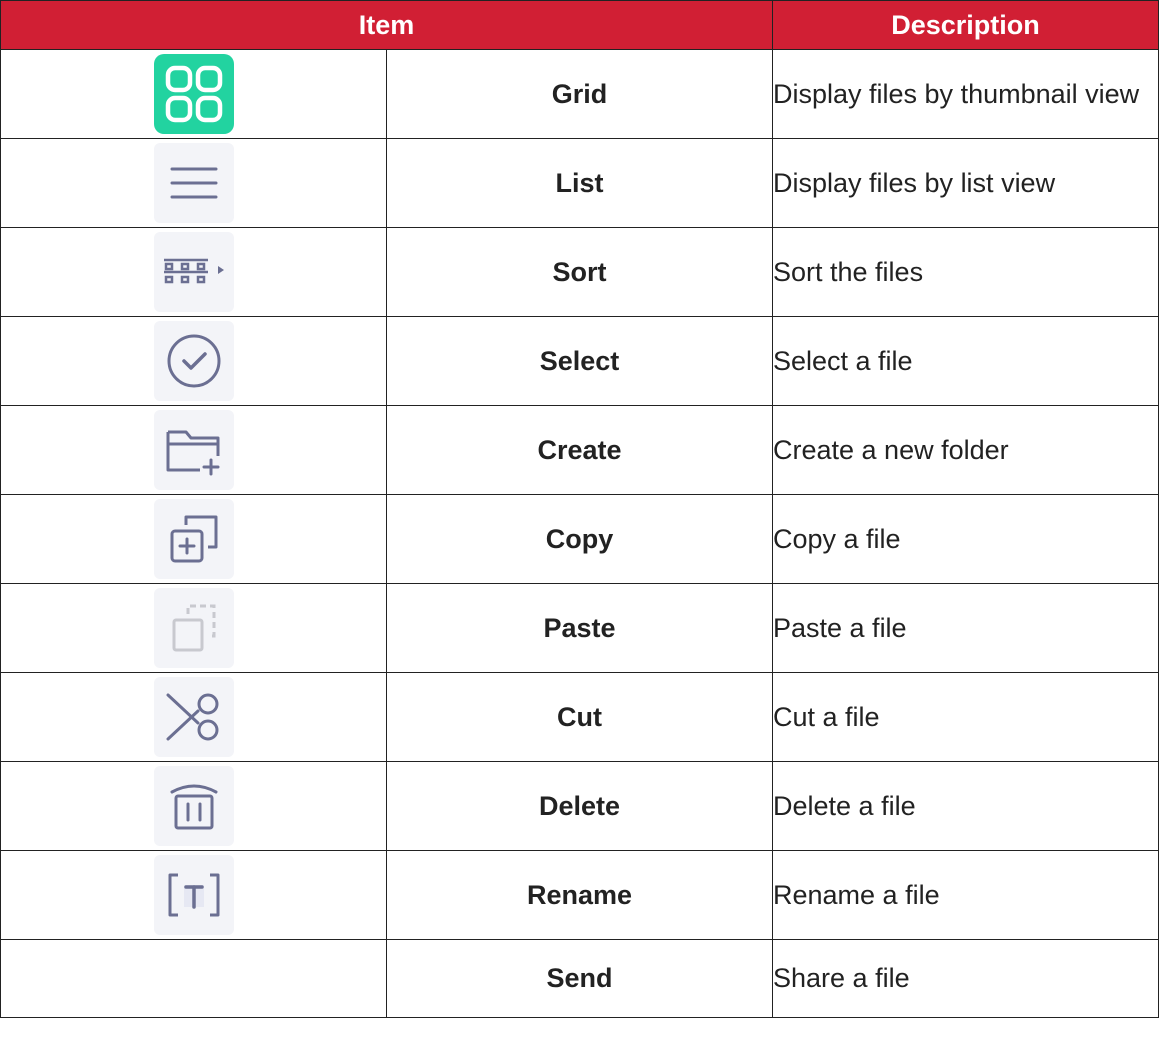  I want to click on grid-icon, so click(193, 94).